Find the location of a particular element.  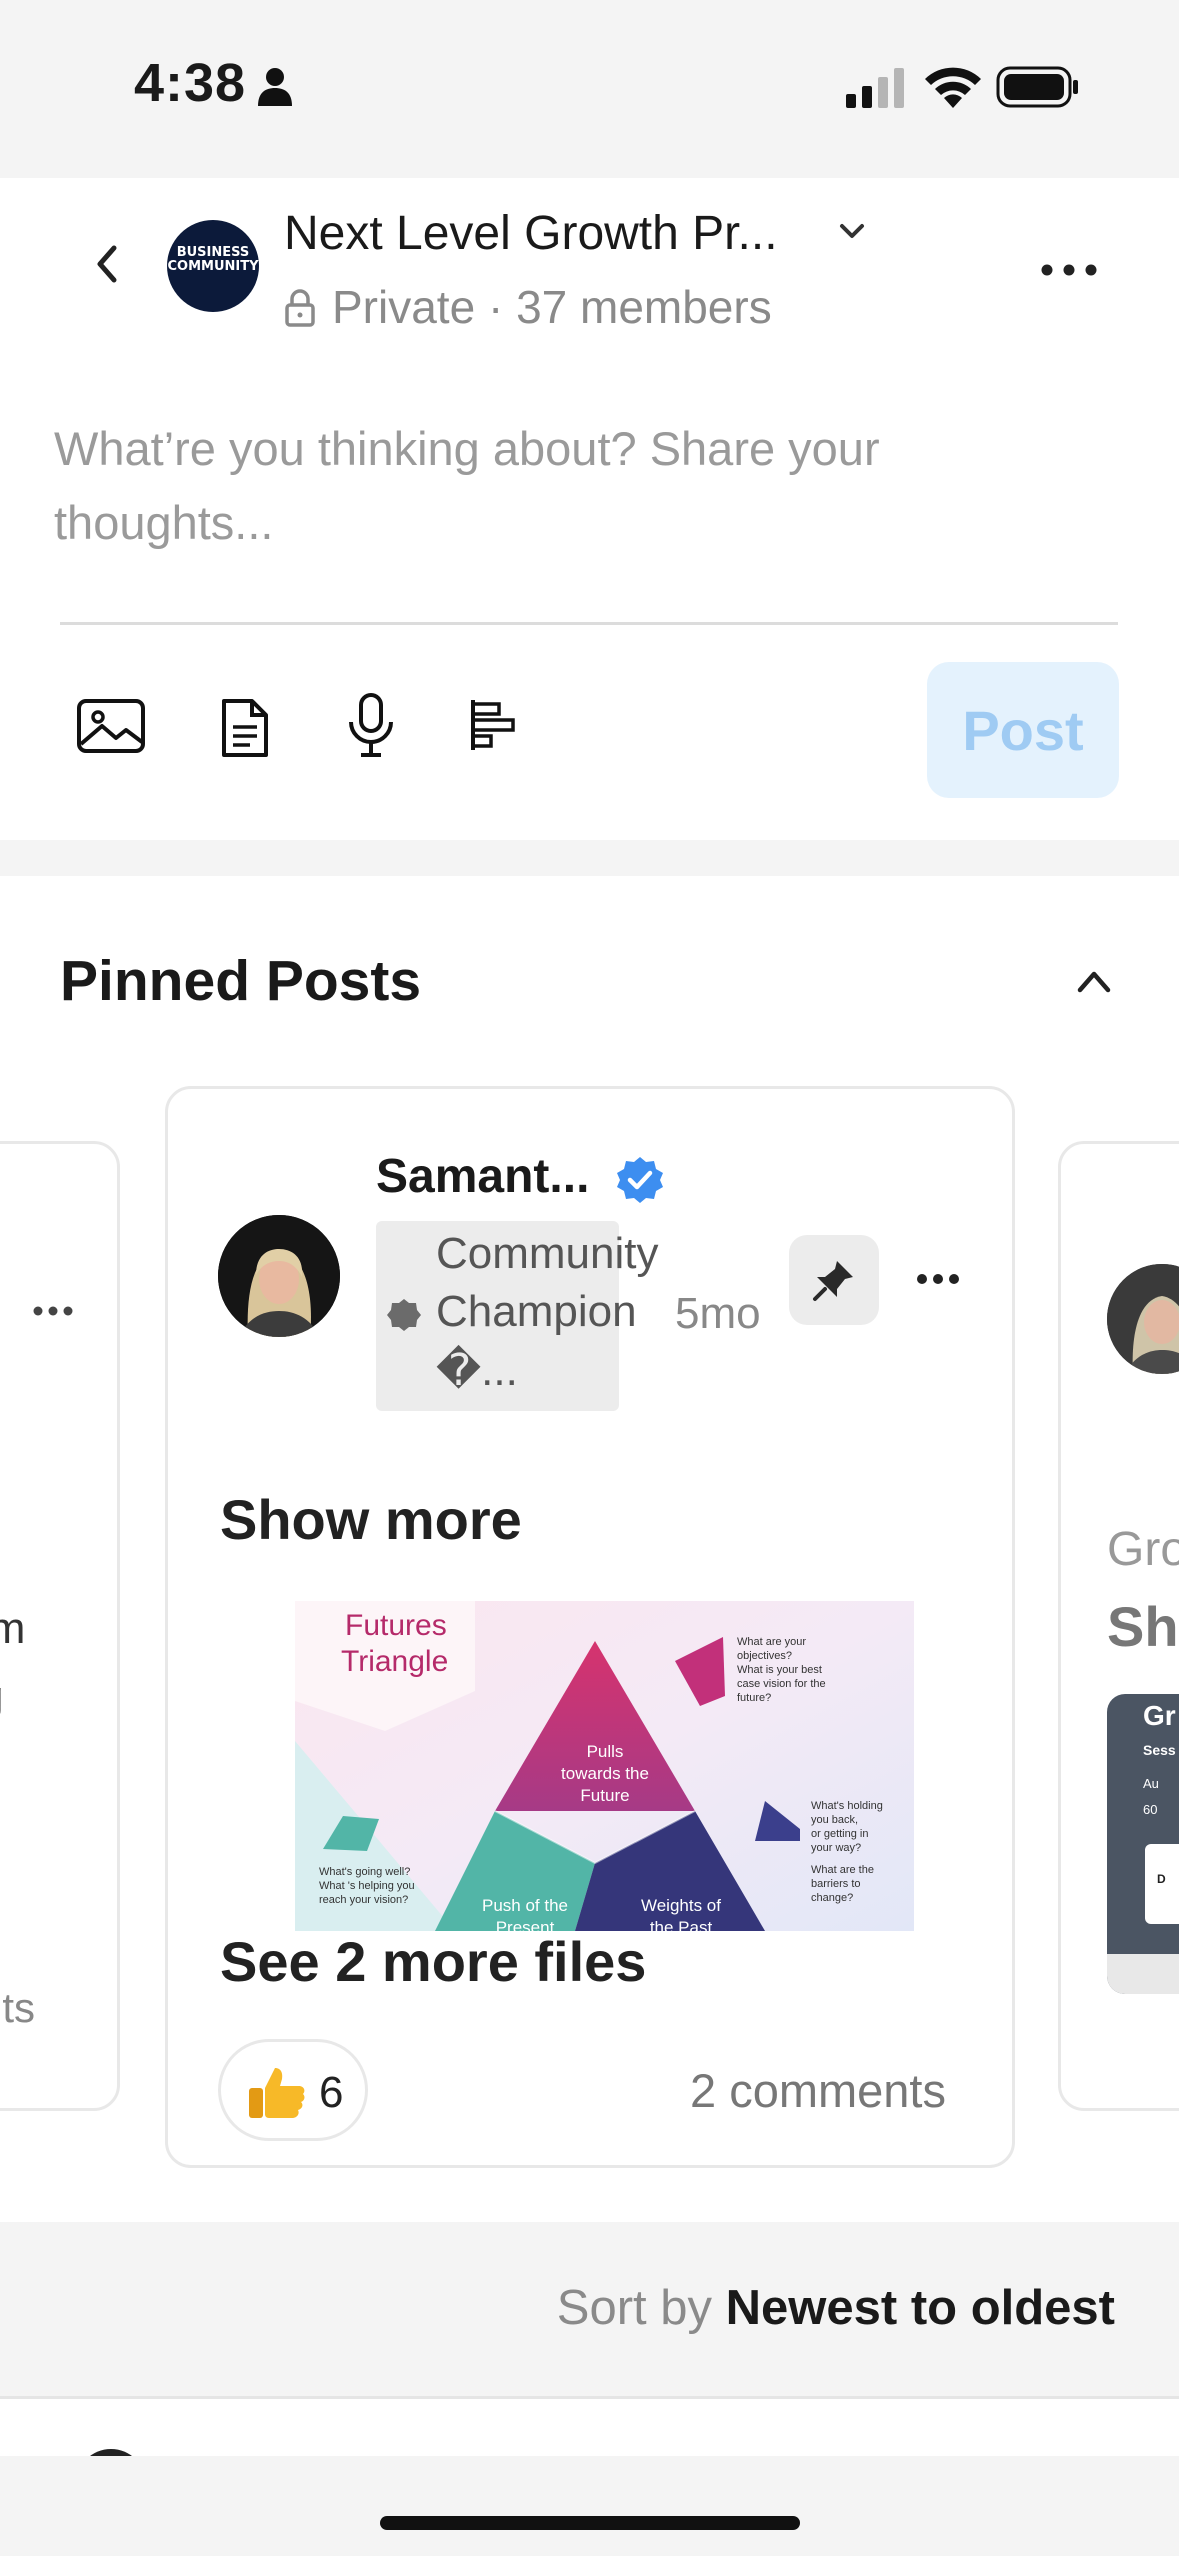

image-text: future? is located at coordinates (754, 1698).